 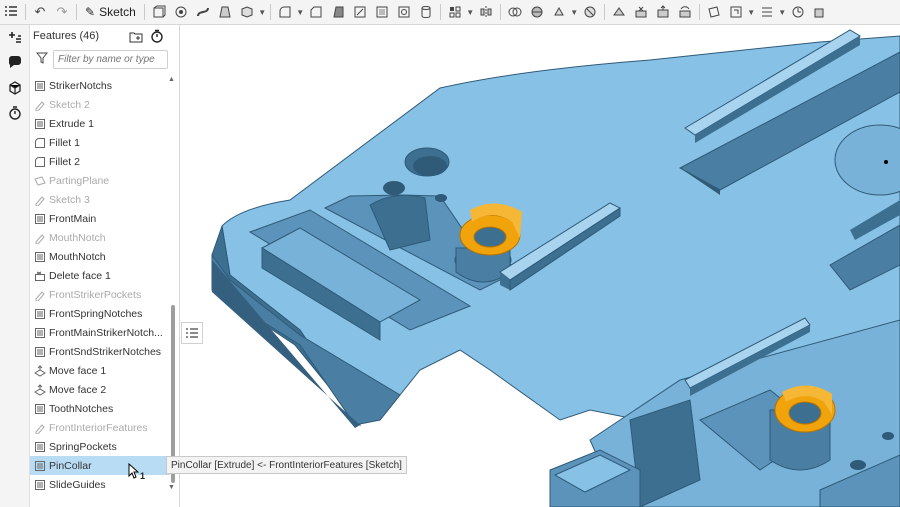 I want to click on plane-icon, so click(x=714, y=12).